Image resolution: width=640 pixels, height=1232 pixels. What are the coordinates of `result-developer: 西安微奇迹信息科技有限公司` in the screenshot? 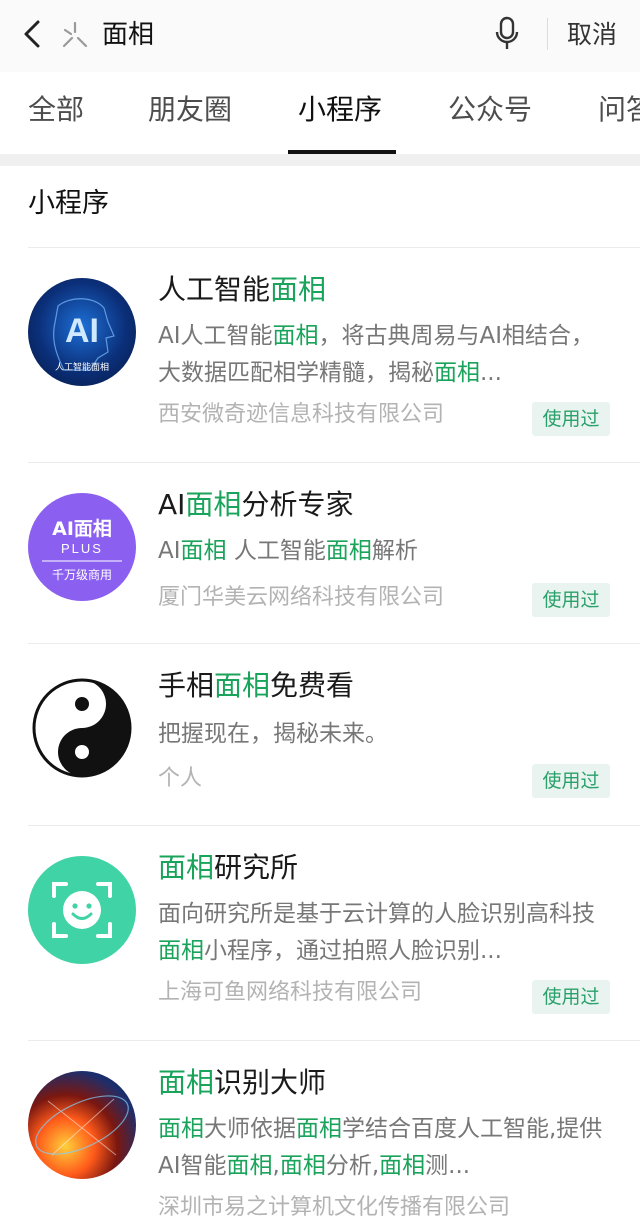 It's located at (301, 414).